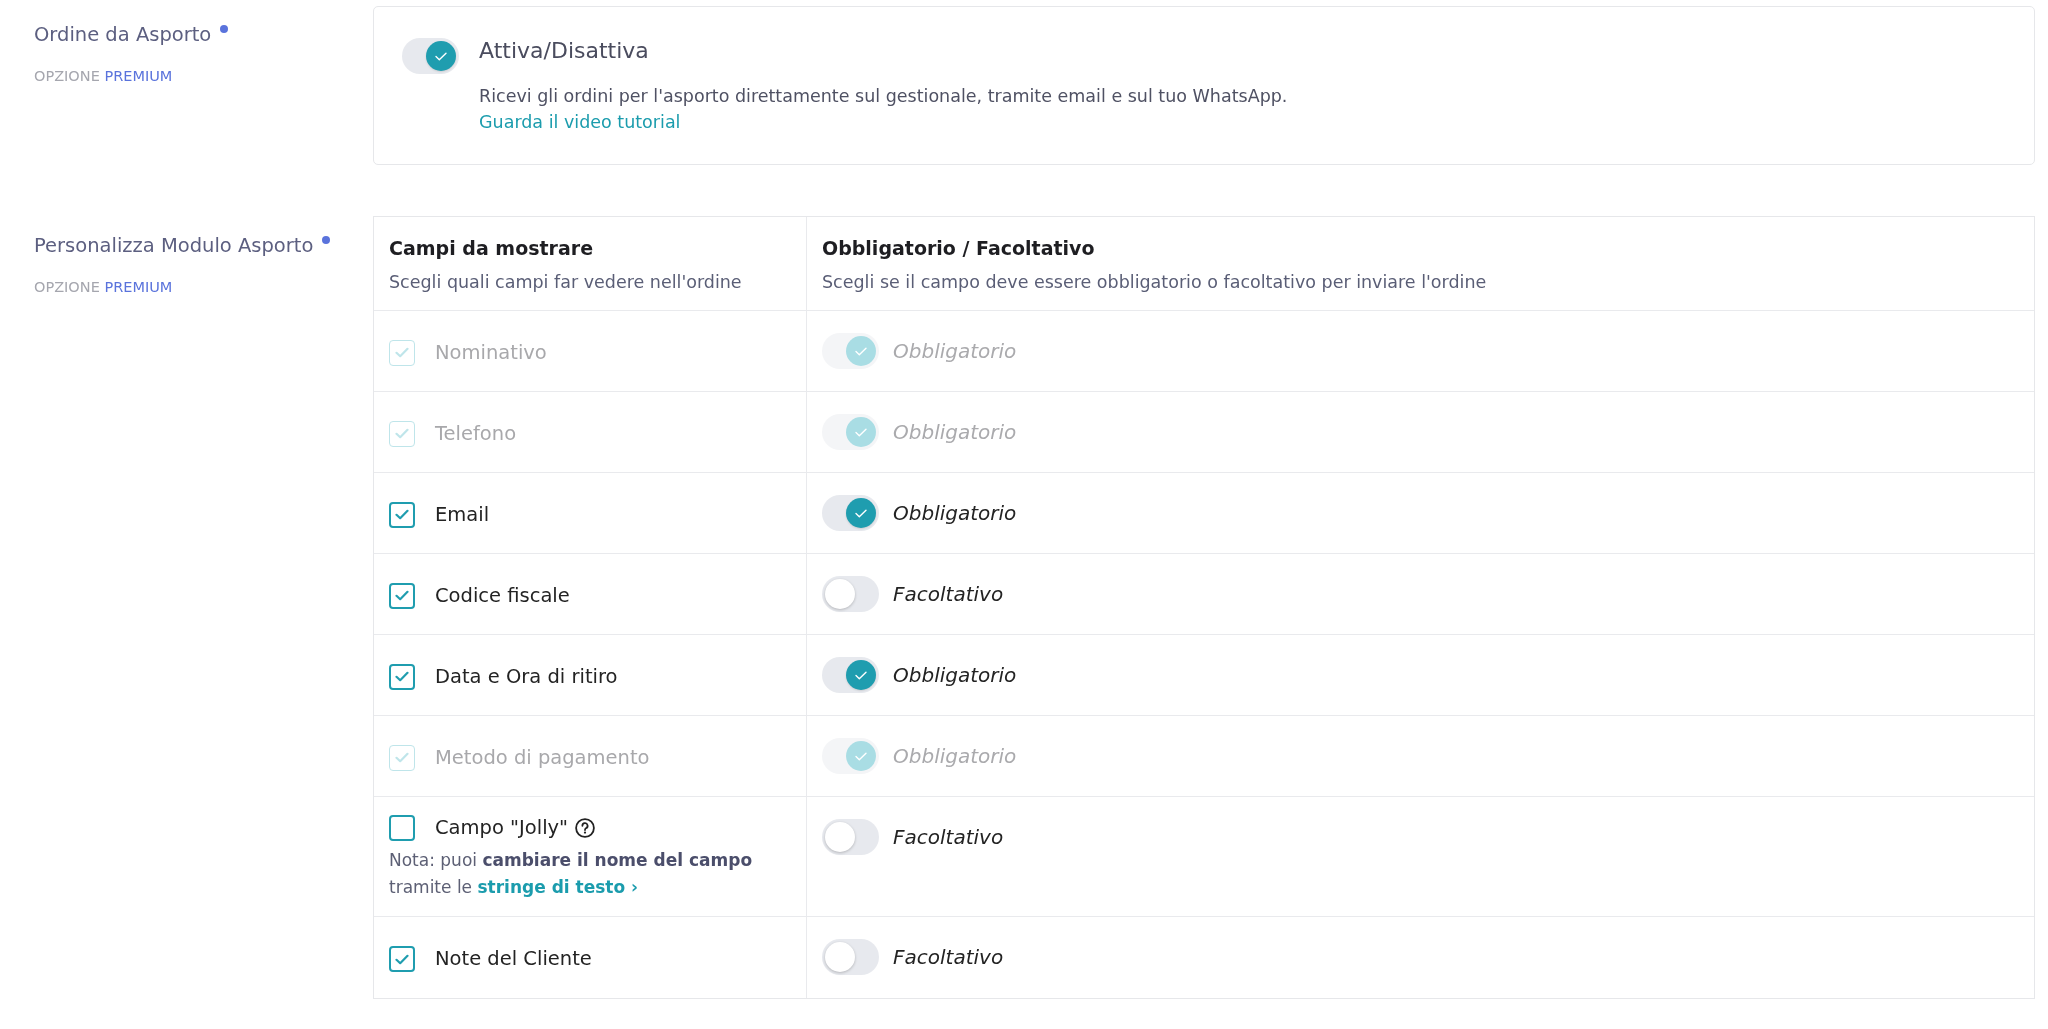  What do you see at coordinates (883, 96) in the screenshot?
I see `description-text: Ricevi gli ordini per l'asporto direttamente sul gestionale, tramite email e sul tuo WhatsApp.` at bounding box center [883, 96].